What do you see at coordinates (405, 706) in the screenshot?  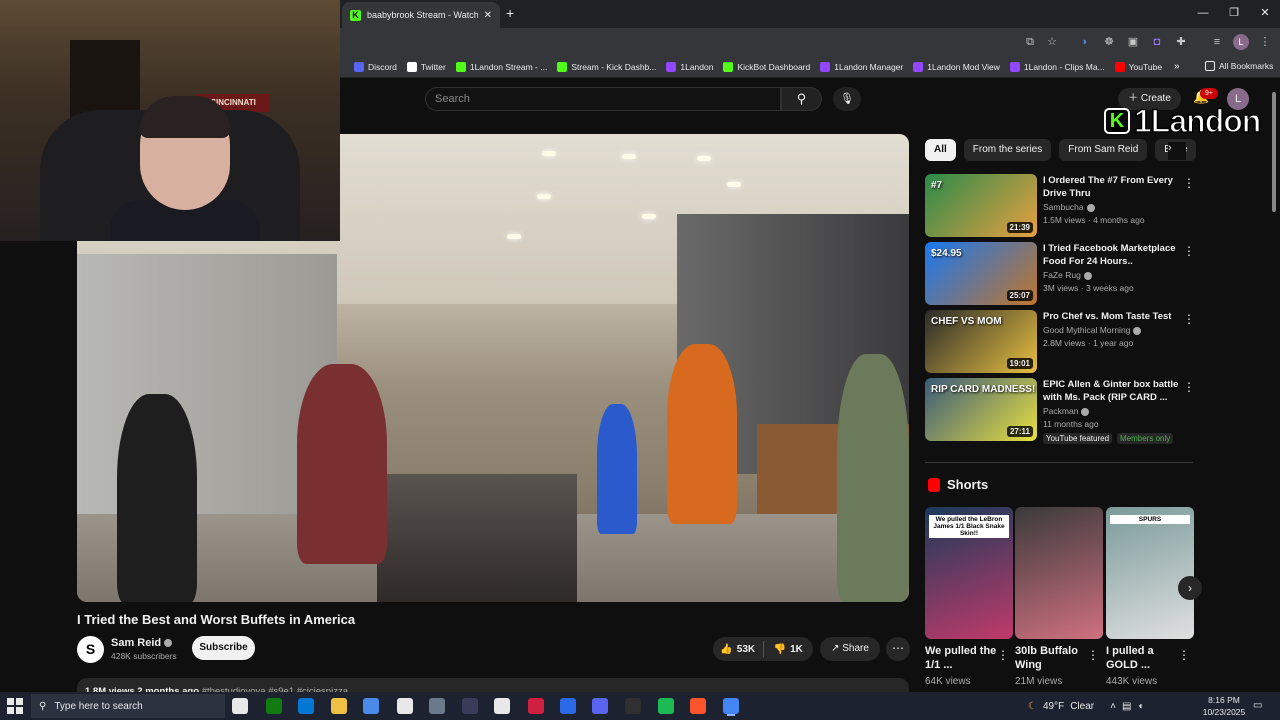 I see `settings-gear-icon` at bounding box center [405, 706].